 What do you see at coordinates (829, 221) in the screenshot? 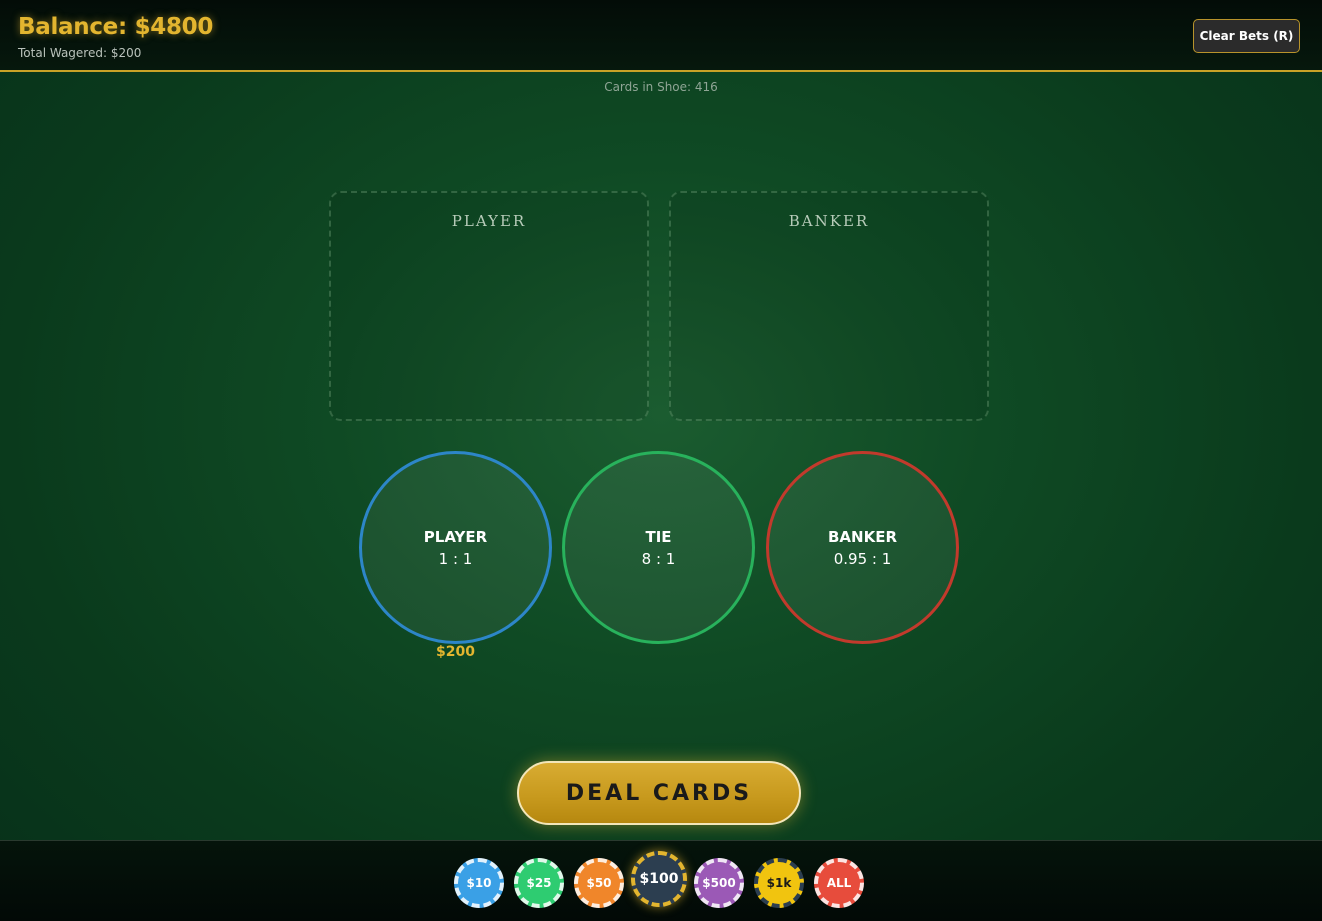
I see `banker-hand-title: BANKER` at bounding box center [829, 221].